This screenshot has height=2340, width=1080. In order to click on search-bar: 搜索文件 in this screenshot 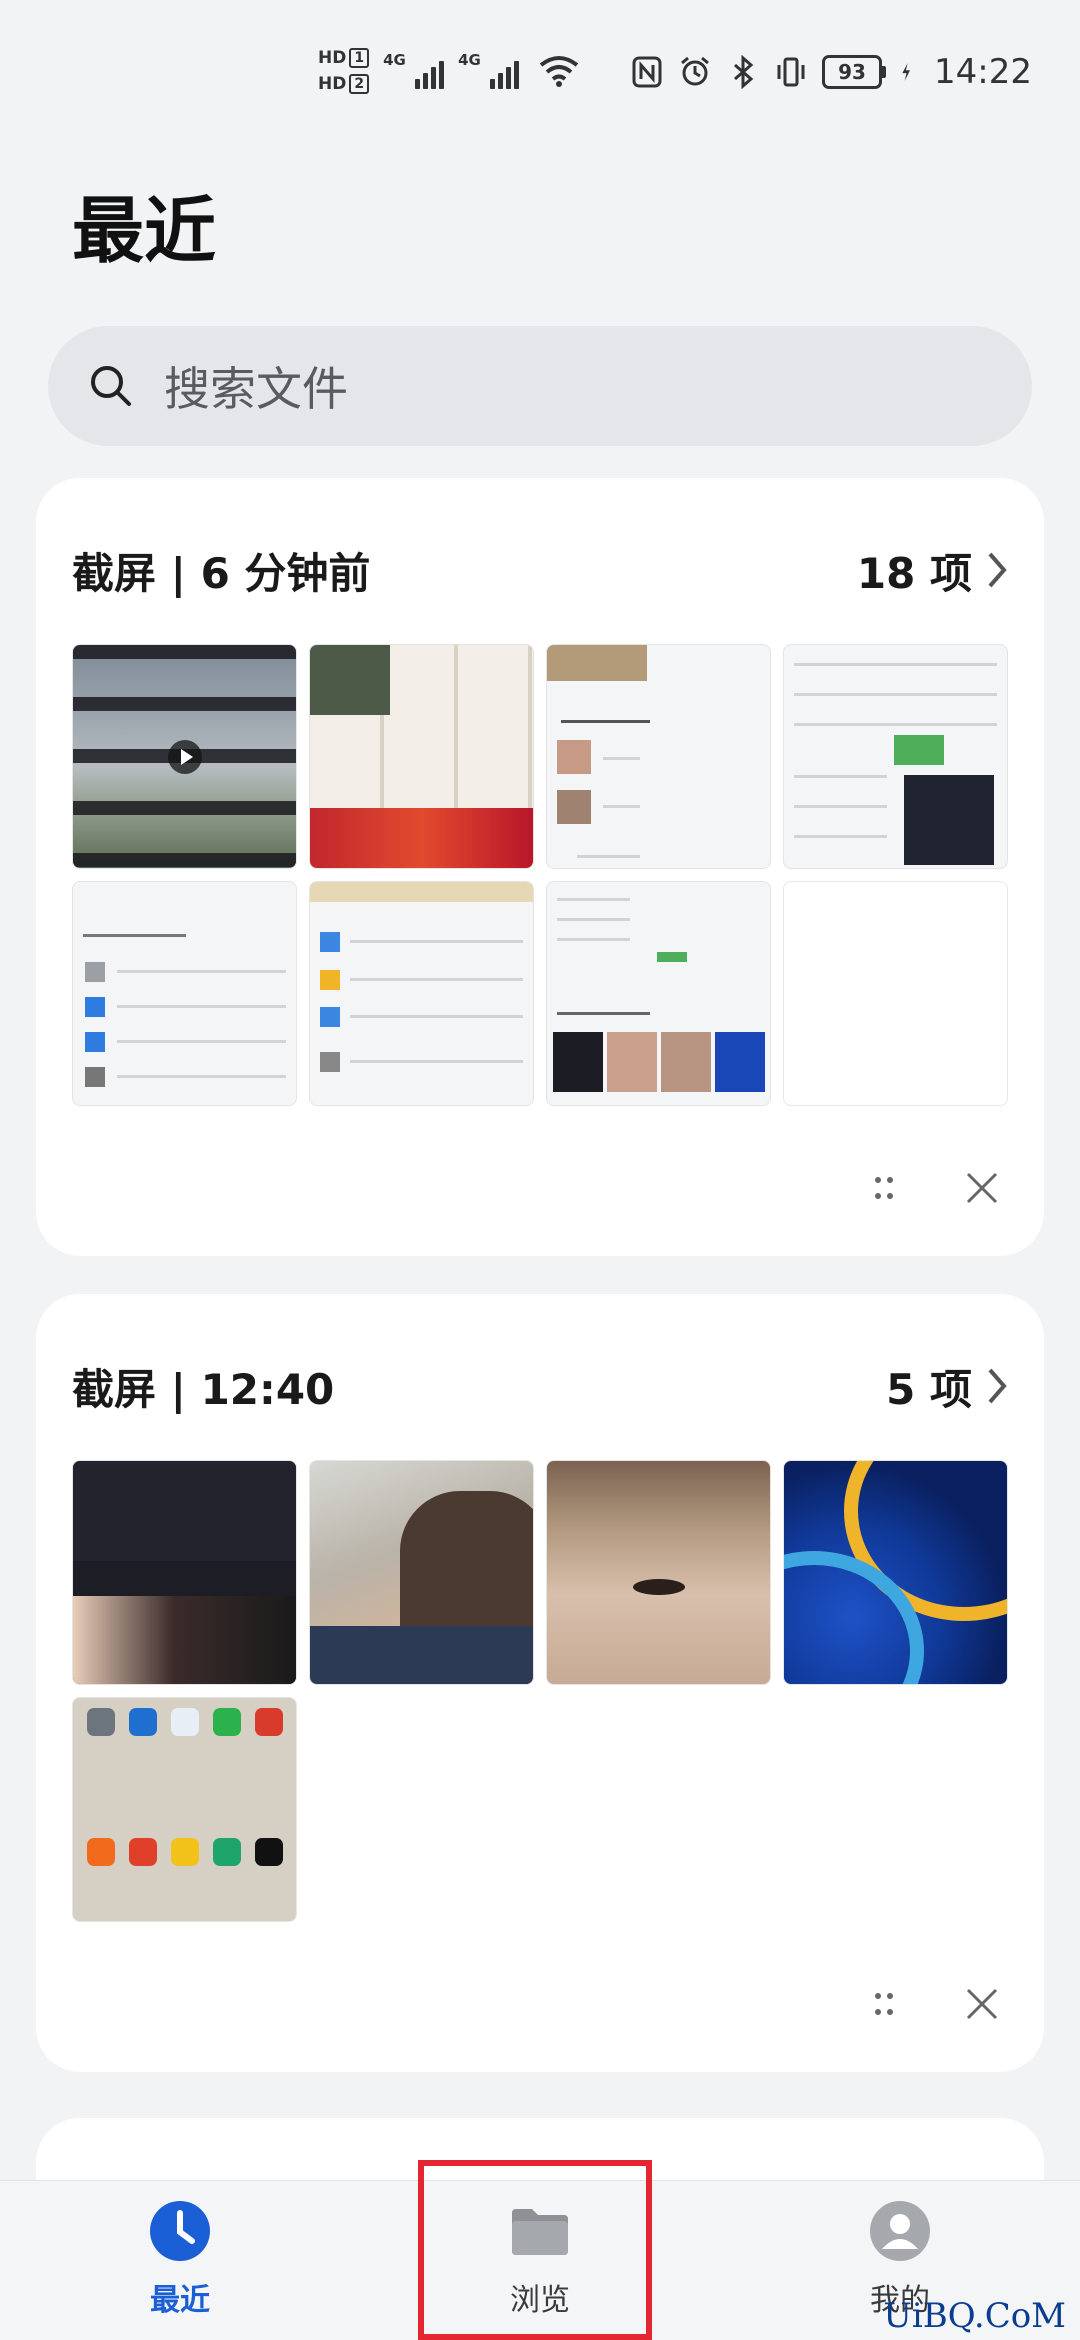, I will do `click(540, 386)`.